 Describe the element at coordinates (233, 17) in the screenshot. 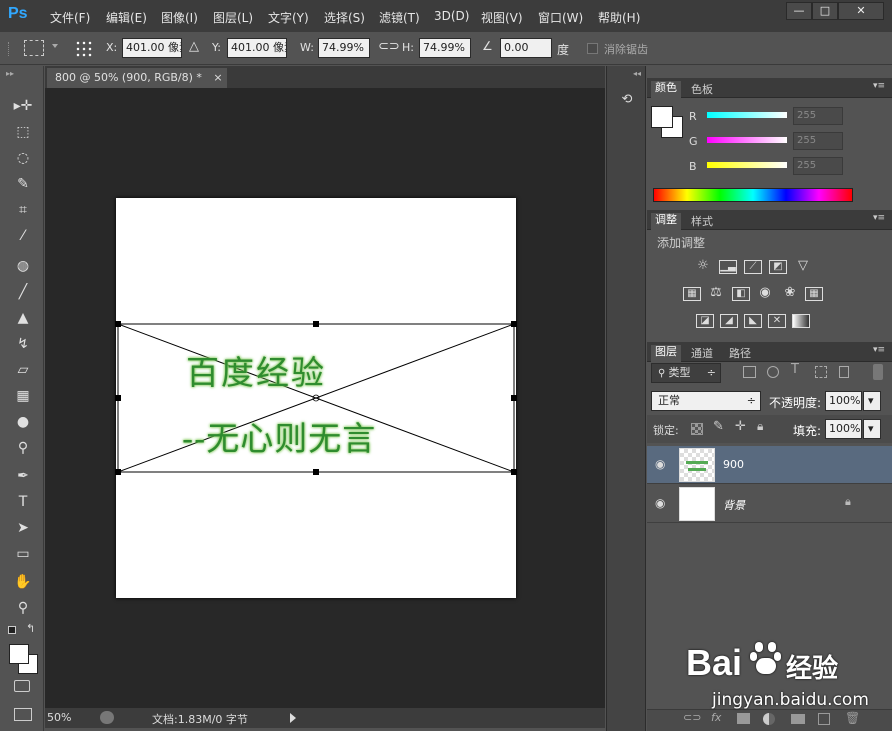

I see `menu-layer: 图层(L)` at that location.